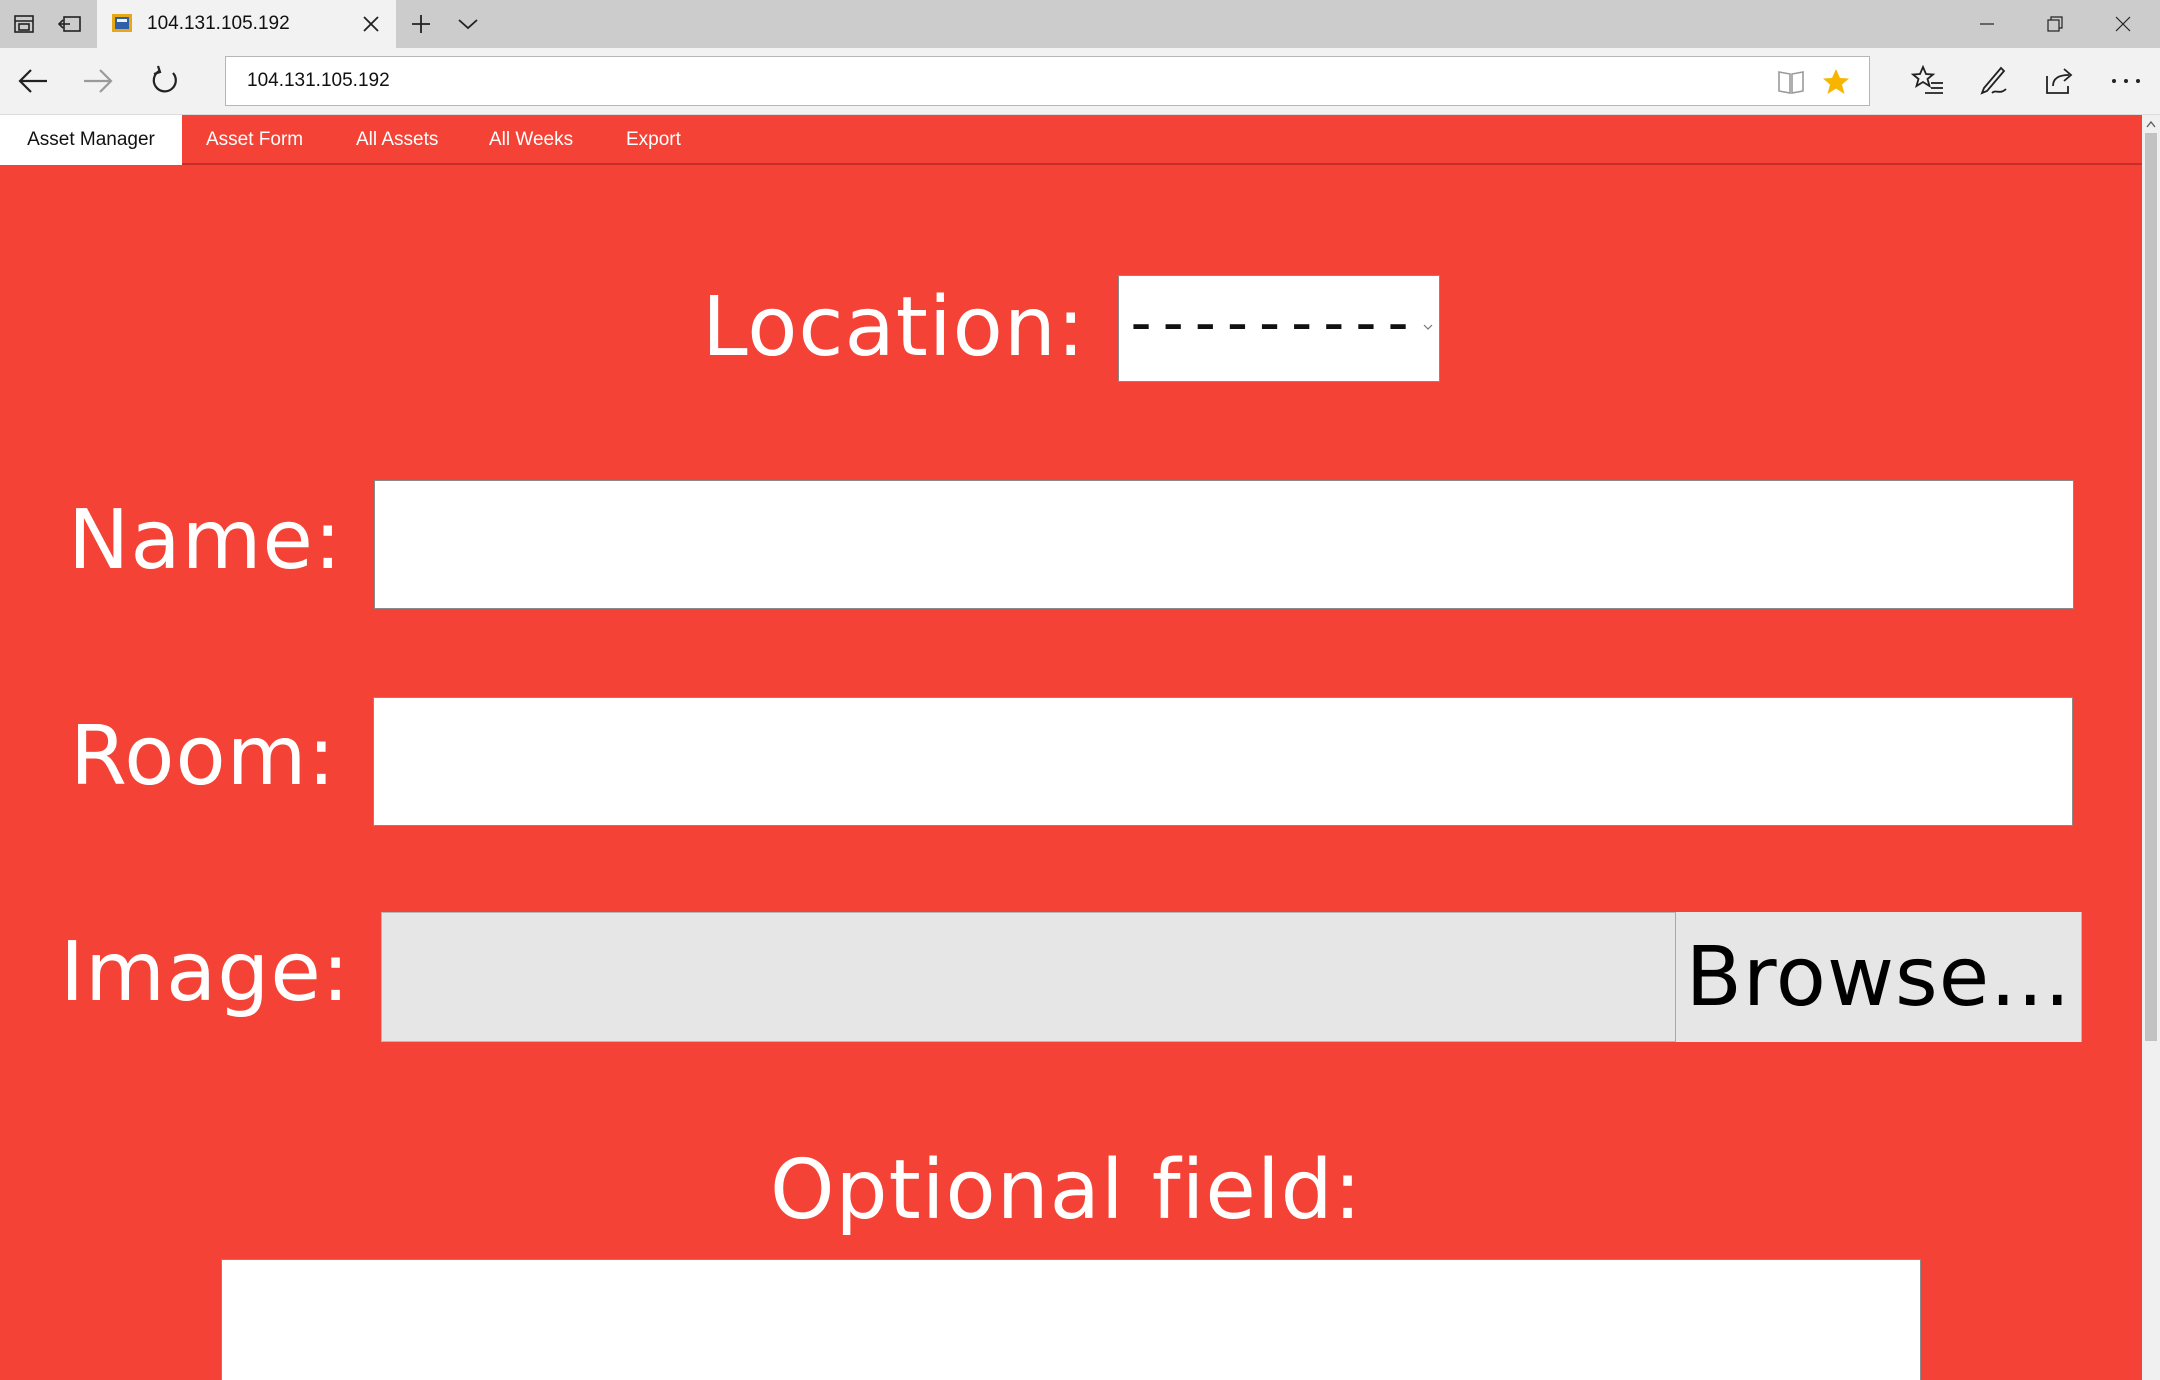  What do you see at coordinates (318, 81) in the screenshot?
I see `address-text: 104.131.105.192` at bounding box center [318, 81].